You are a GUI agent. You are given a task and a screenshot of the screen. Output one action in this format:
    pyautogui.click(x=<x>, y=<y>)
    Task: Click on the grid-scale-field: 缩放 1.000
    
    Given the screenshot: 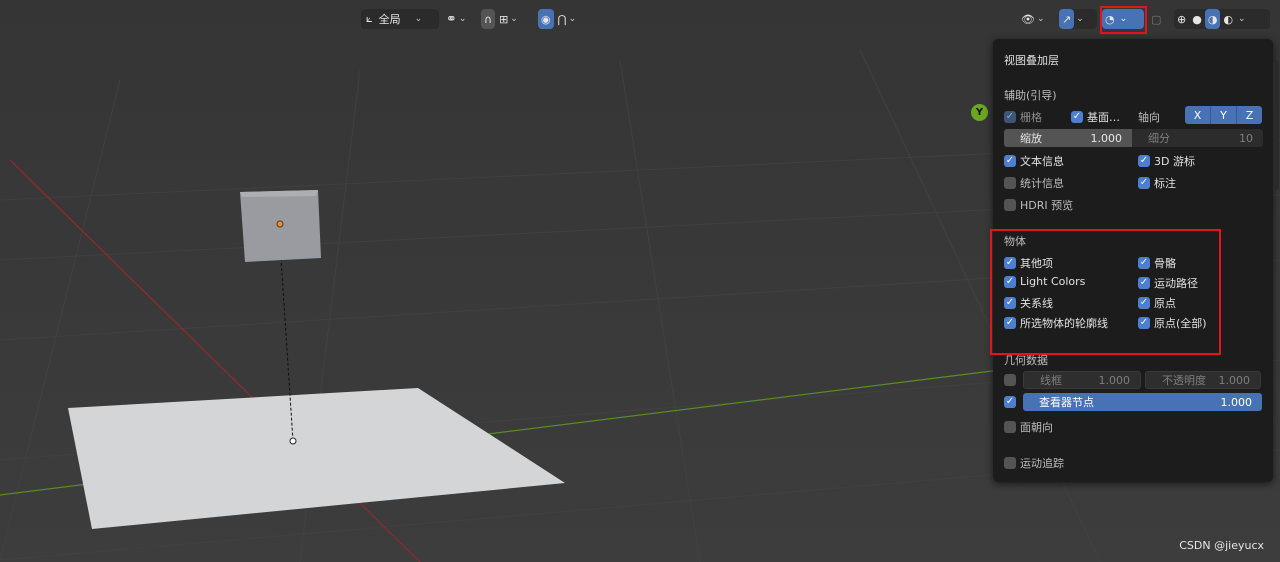 What is the action you would take?
    pyautogui.click(x=1068, y=138)
    